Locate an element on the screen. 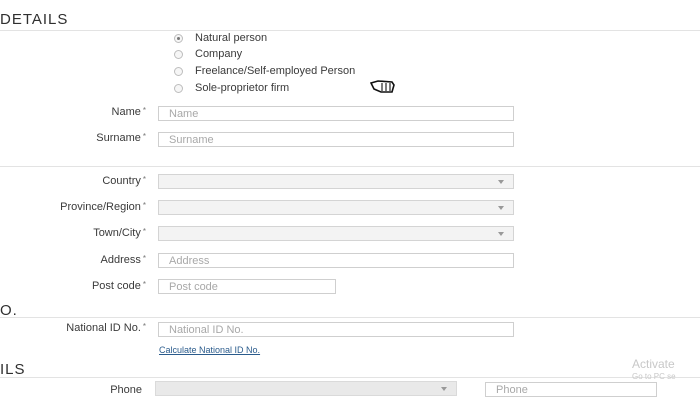 The width and height of the screenshot is (700, 400). national-id-input is located at coordinates (336, 329).